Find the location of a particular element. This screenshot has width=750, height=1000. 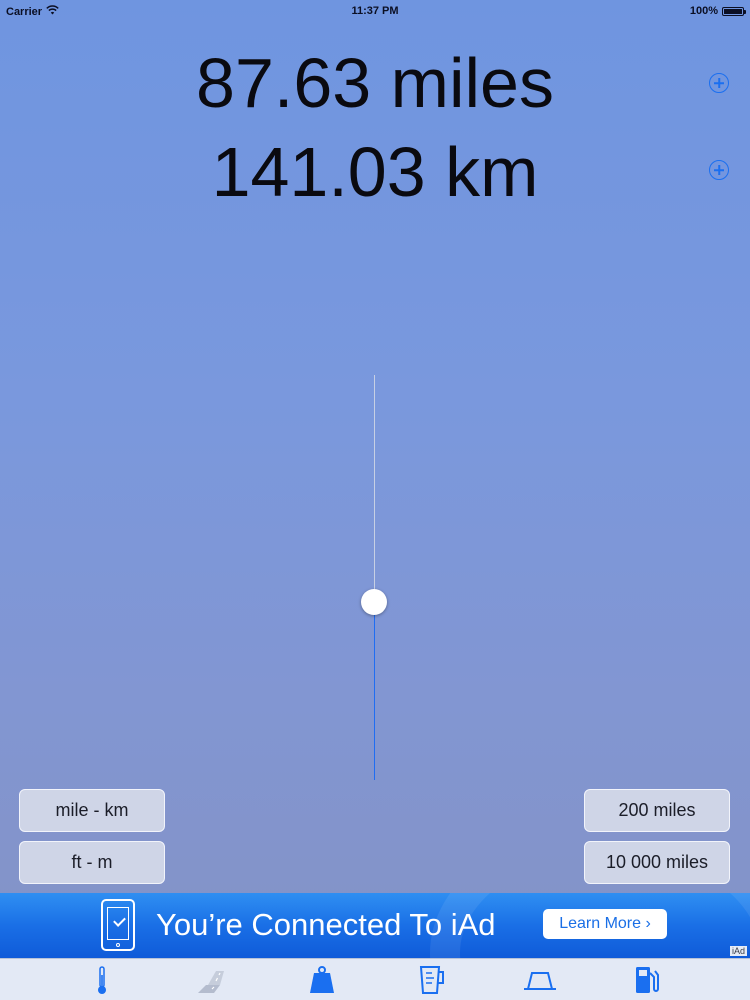

status-bar: Carrier 11:37 PM 100% is located at coordinates (375, 11).